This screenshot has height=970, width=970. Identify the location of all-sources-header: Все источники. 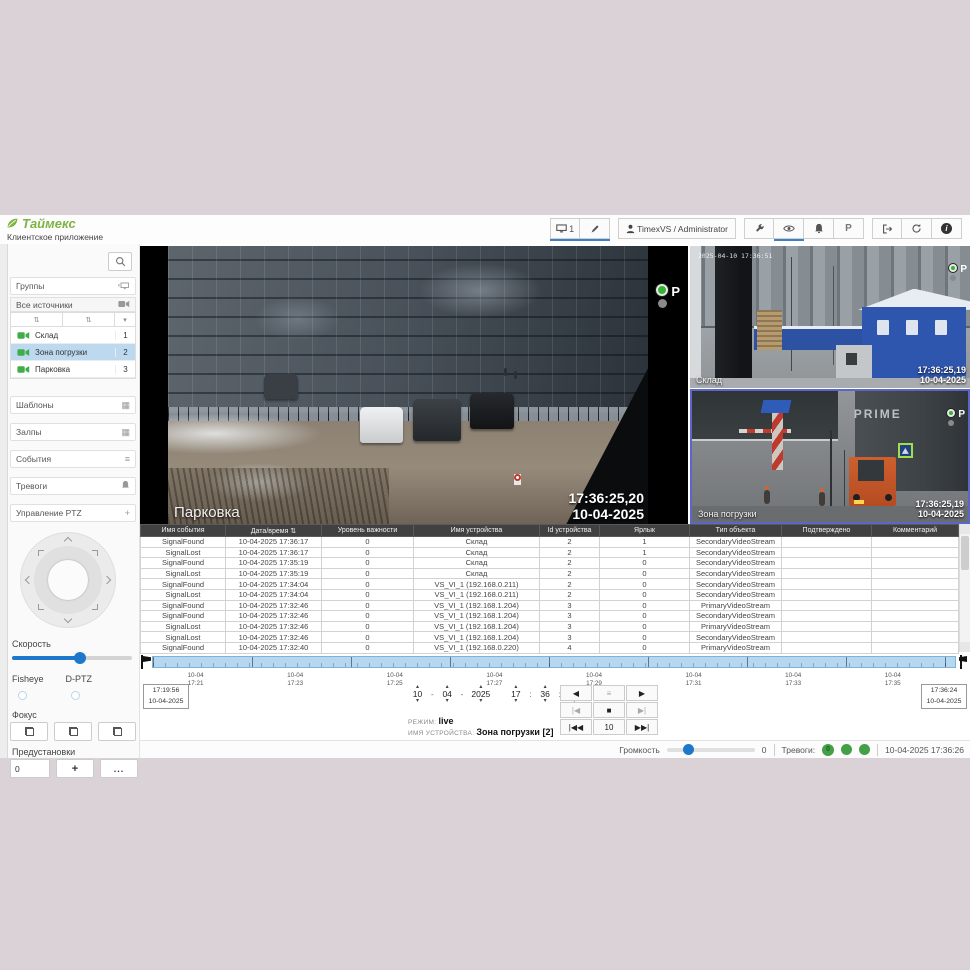
(73, 304).